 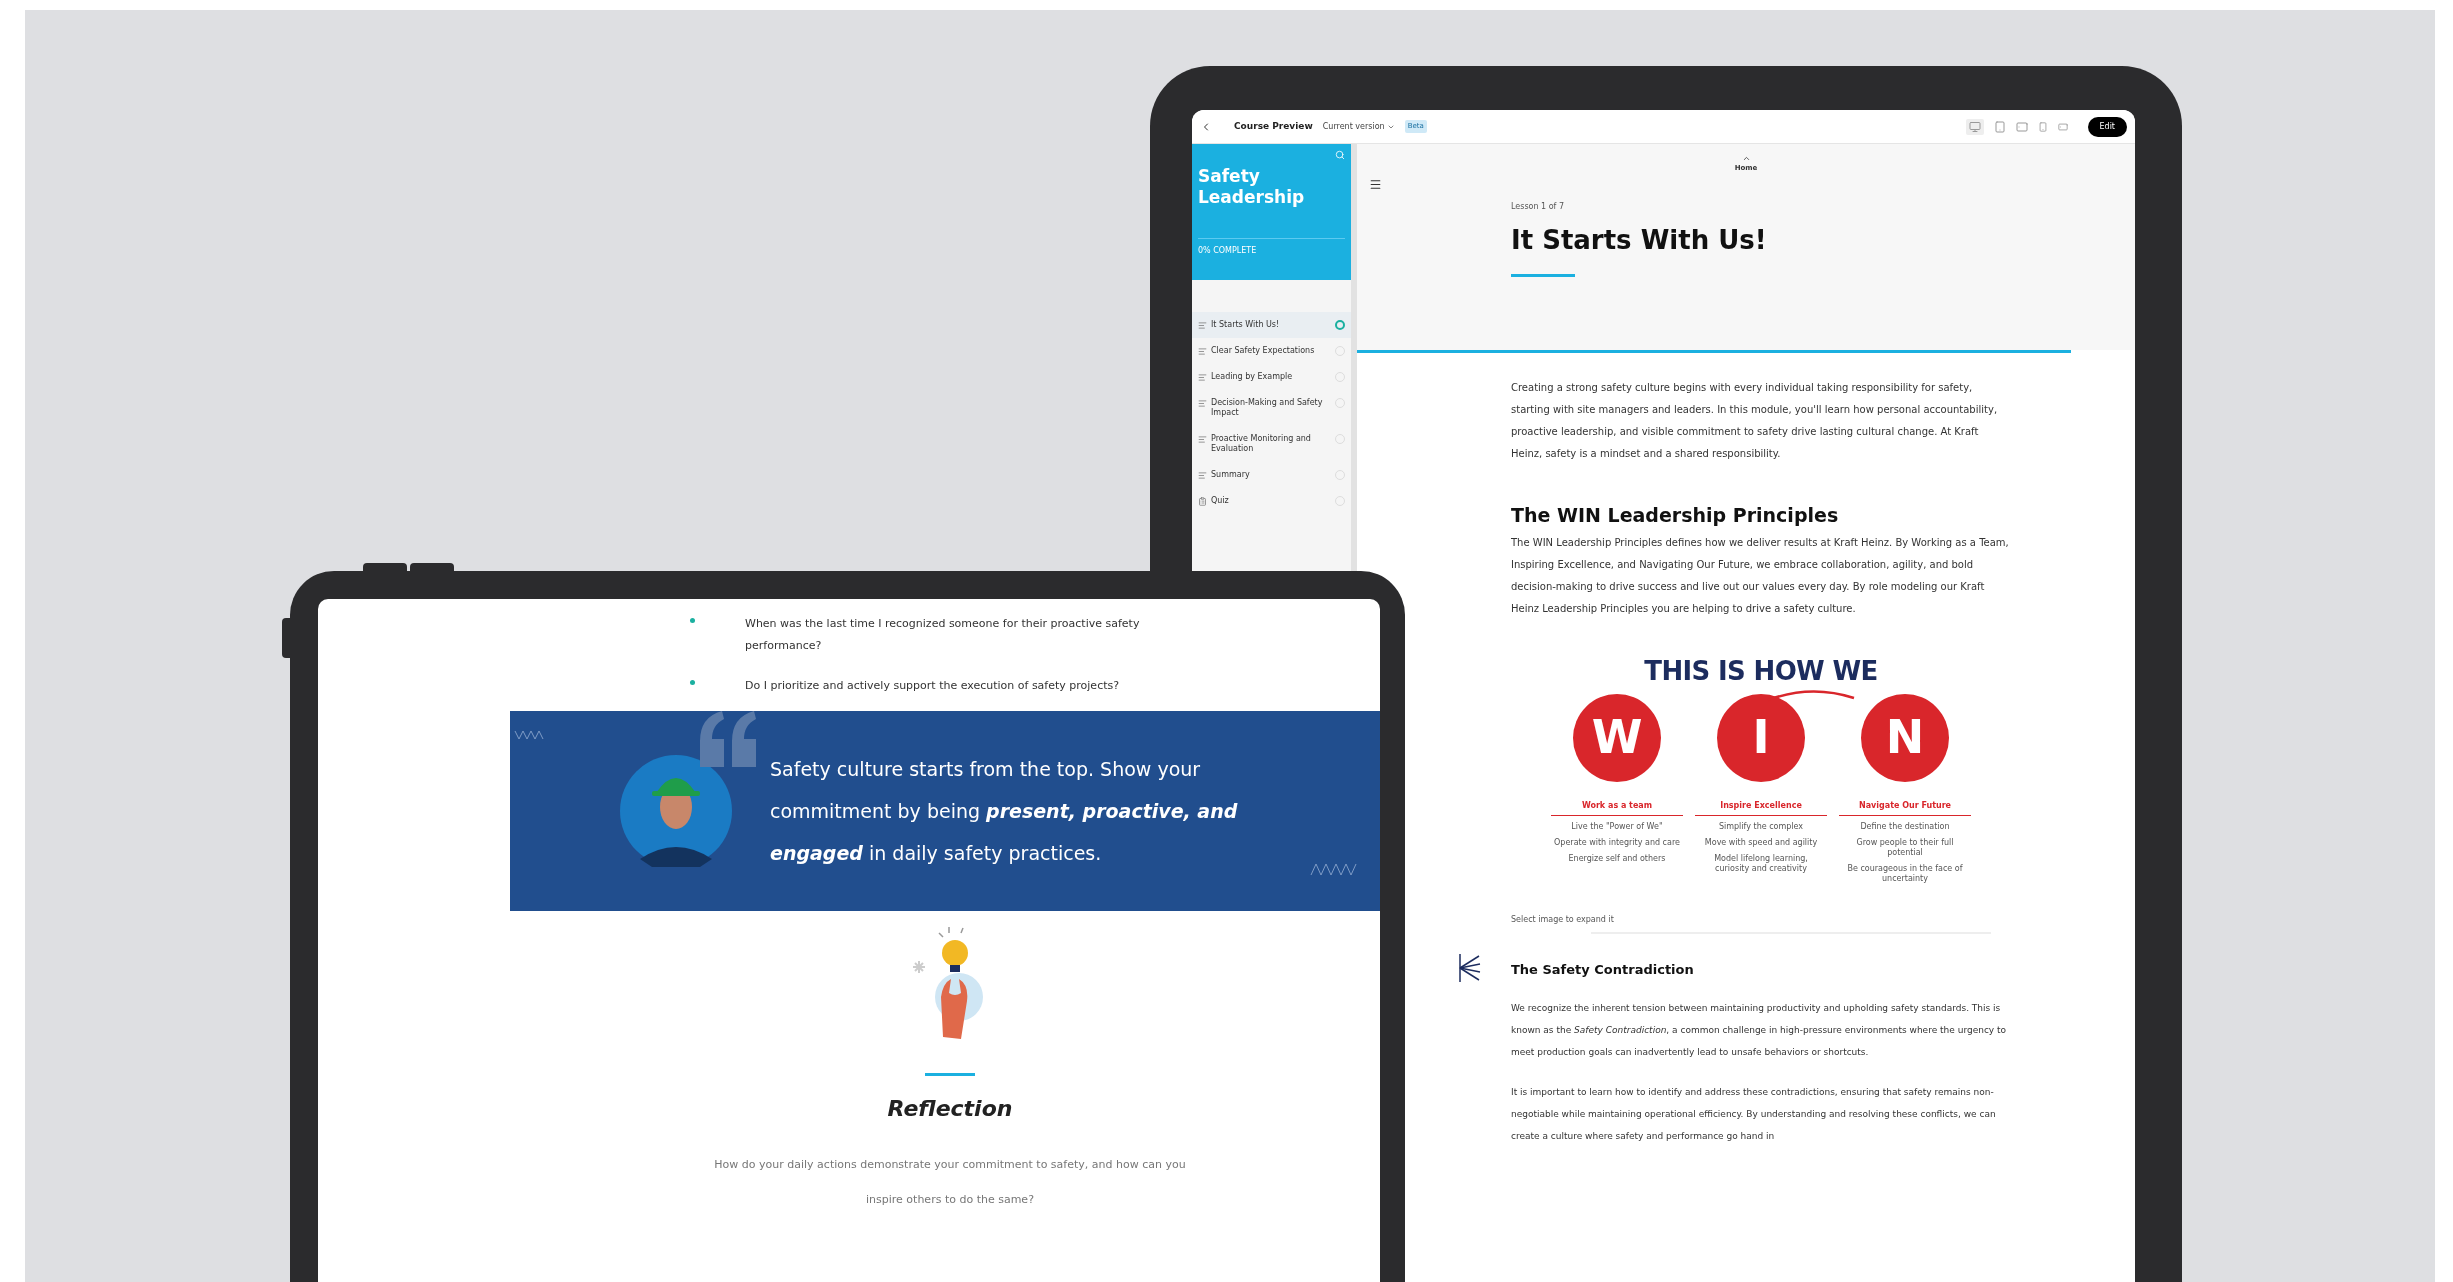 I want to click on quiz-icon, so click(x=1202, y=501).